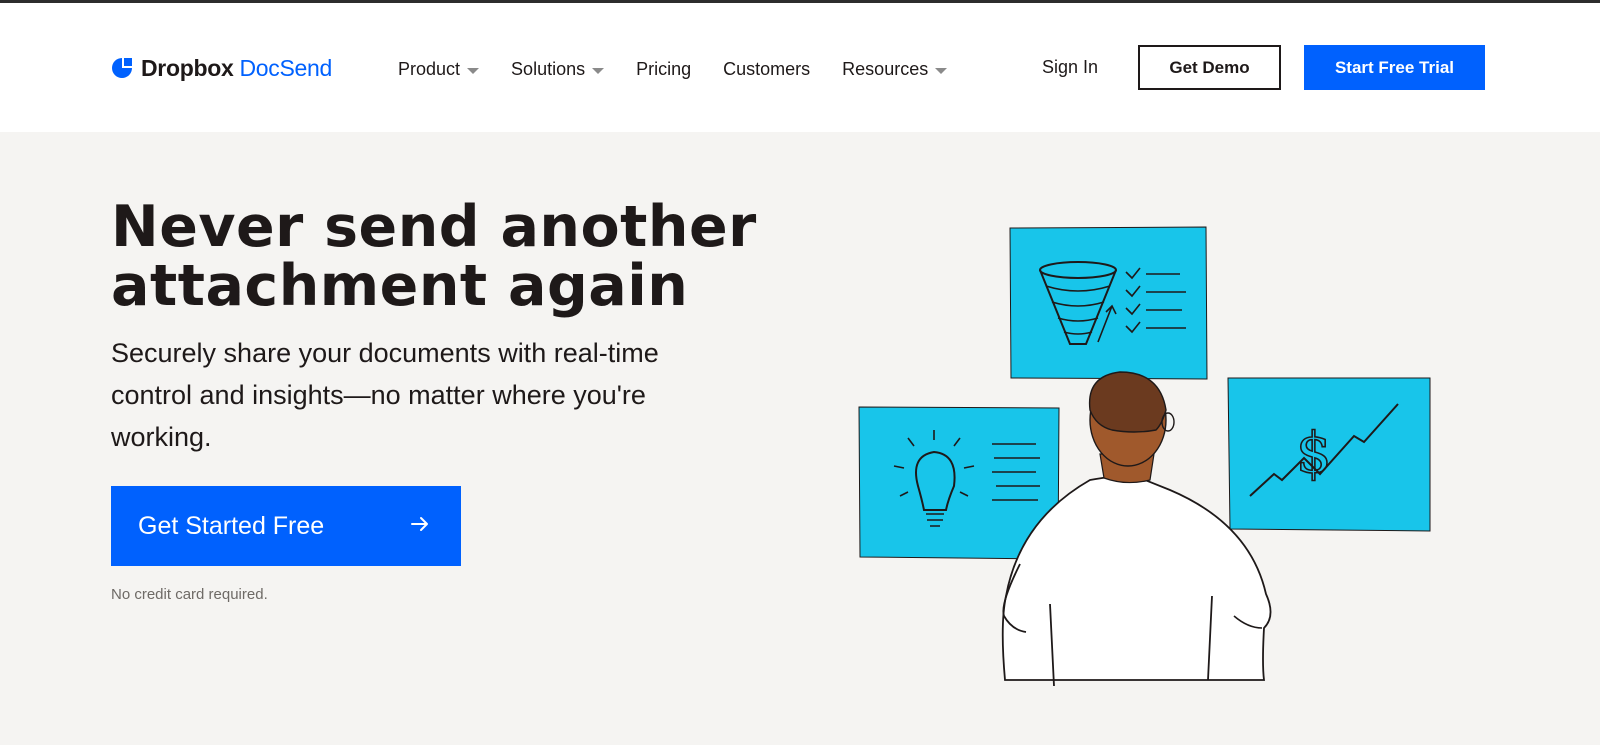 The image size is (1600, 745). What do you see at coordinates (429, 68) in the screenshot?
I see `nav-item-label: Product` at bounding box center [429, 68].